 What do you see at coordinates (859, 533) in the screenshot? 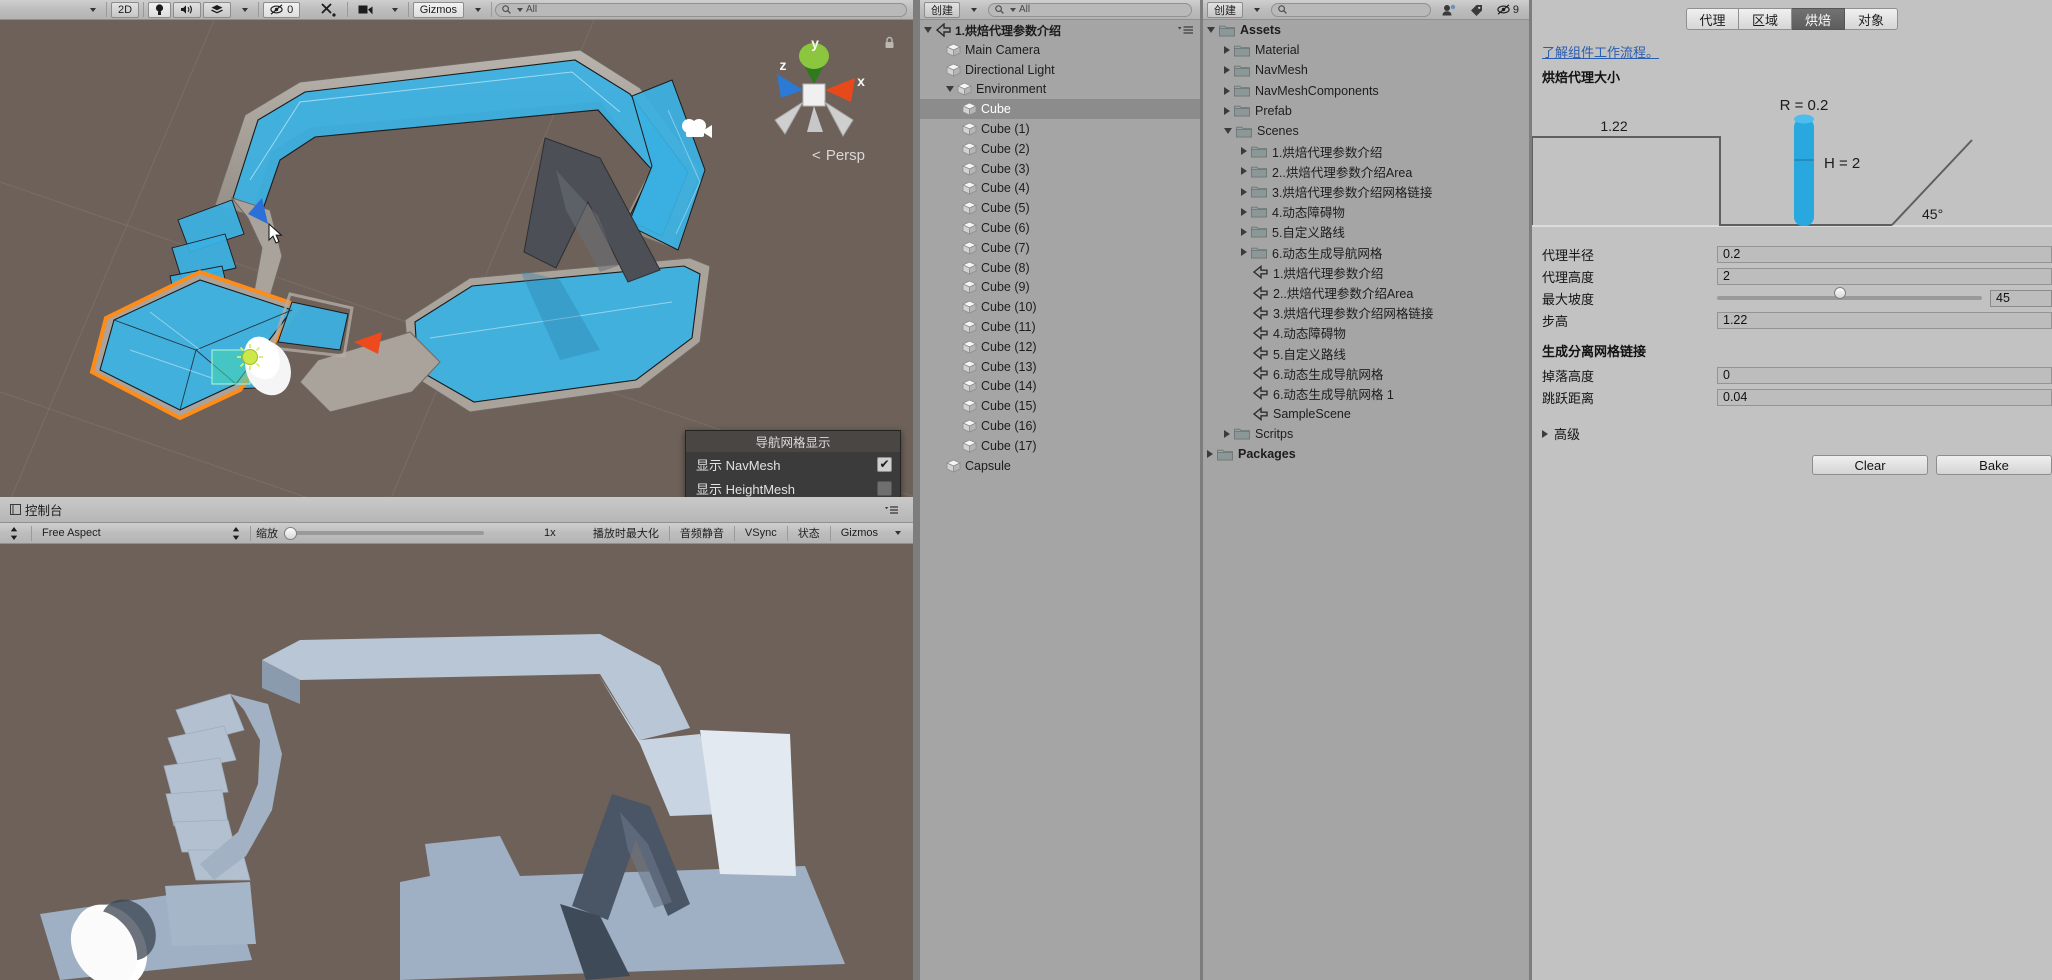
I see `game-gizmos-button: Gizmos` at bounding box center [859, 533].